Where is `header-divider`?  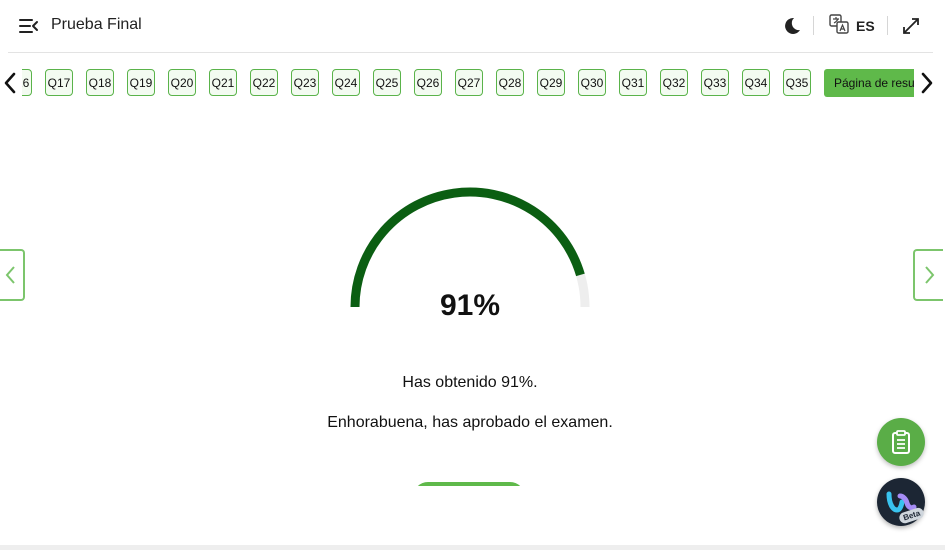 header-divider is located at coordinates (470, 52).